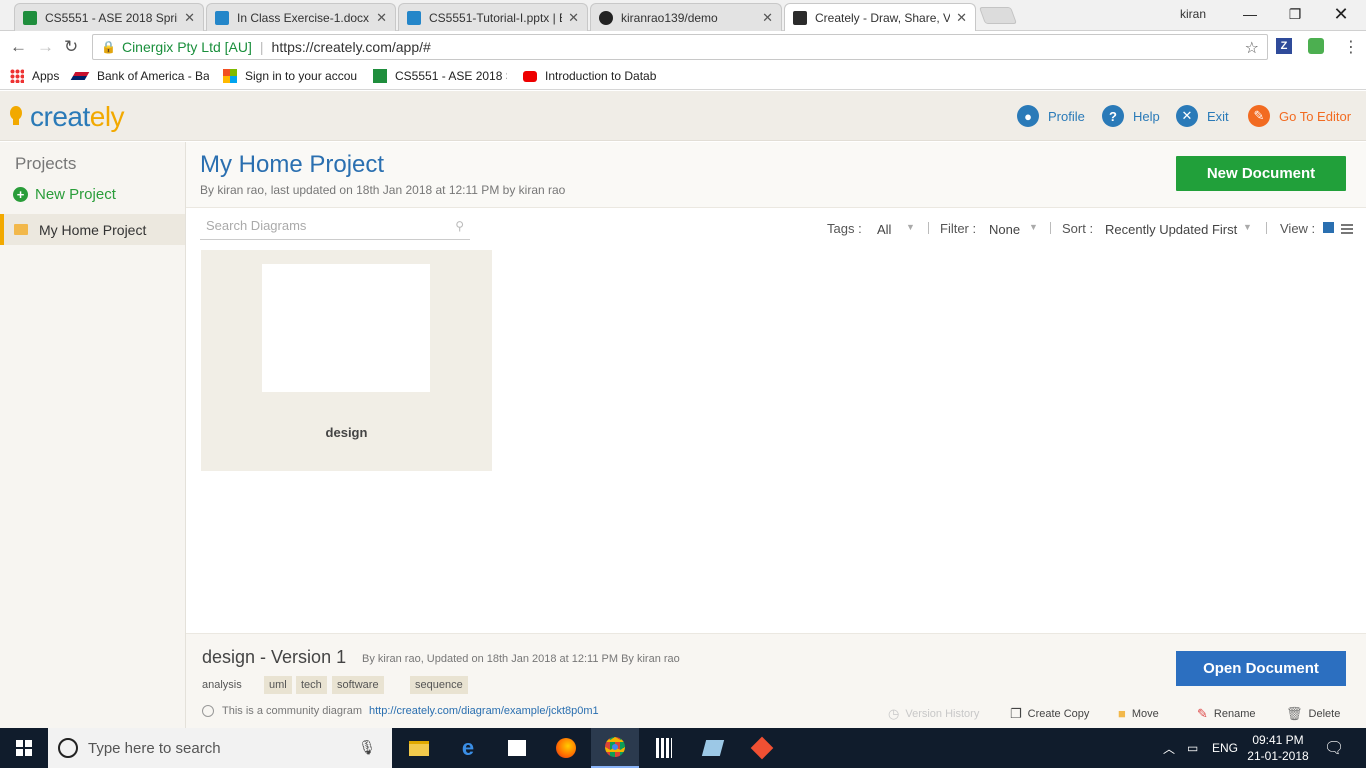 The image size is (1366, 768). What do you see at coordinates (282, 711) in the screenshot?
I see `community-note: This is a community diagram` at bounding box center [282, 711].